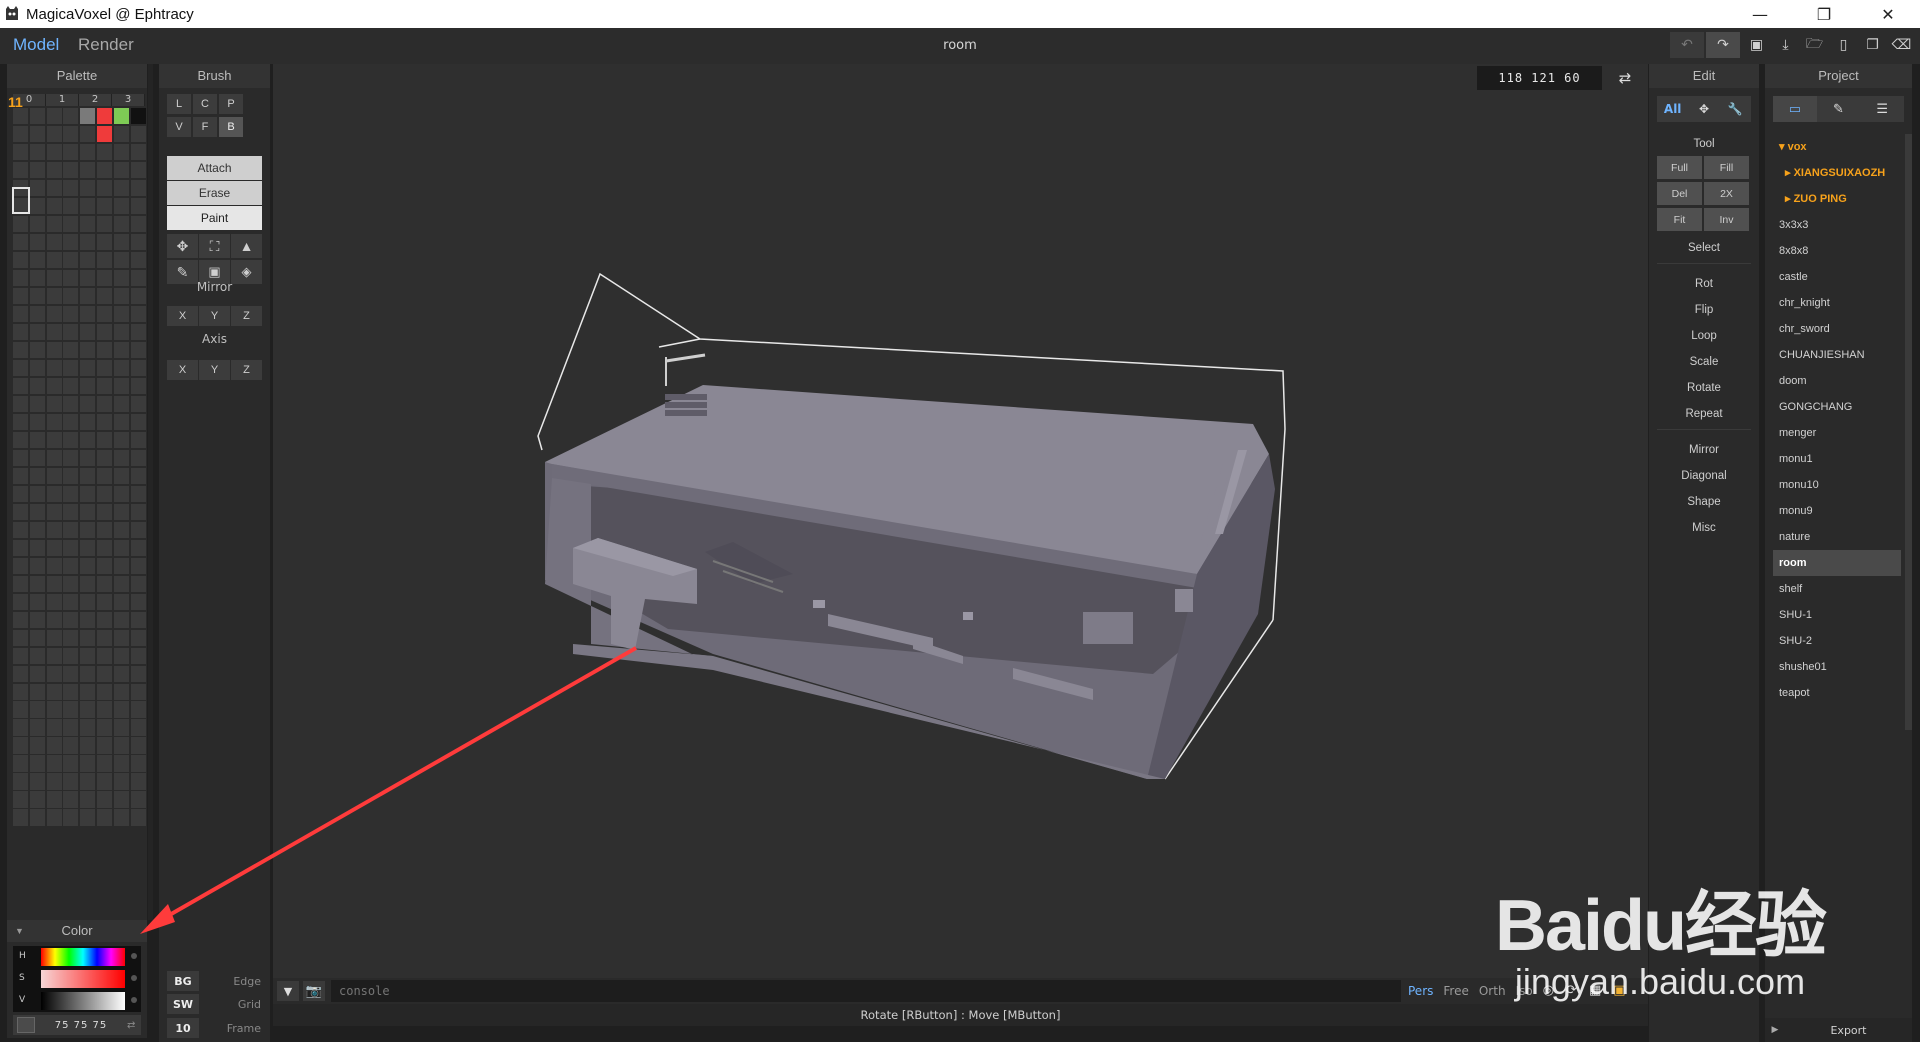 The width and height of the screenshot is (1920, 1042). I want to click on annotation-arrow, so click(388, 790).